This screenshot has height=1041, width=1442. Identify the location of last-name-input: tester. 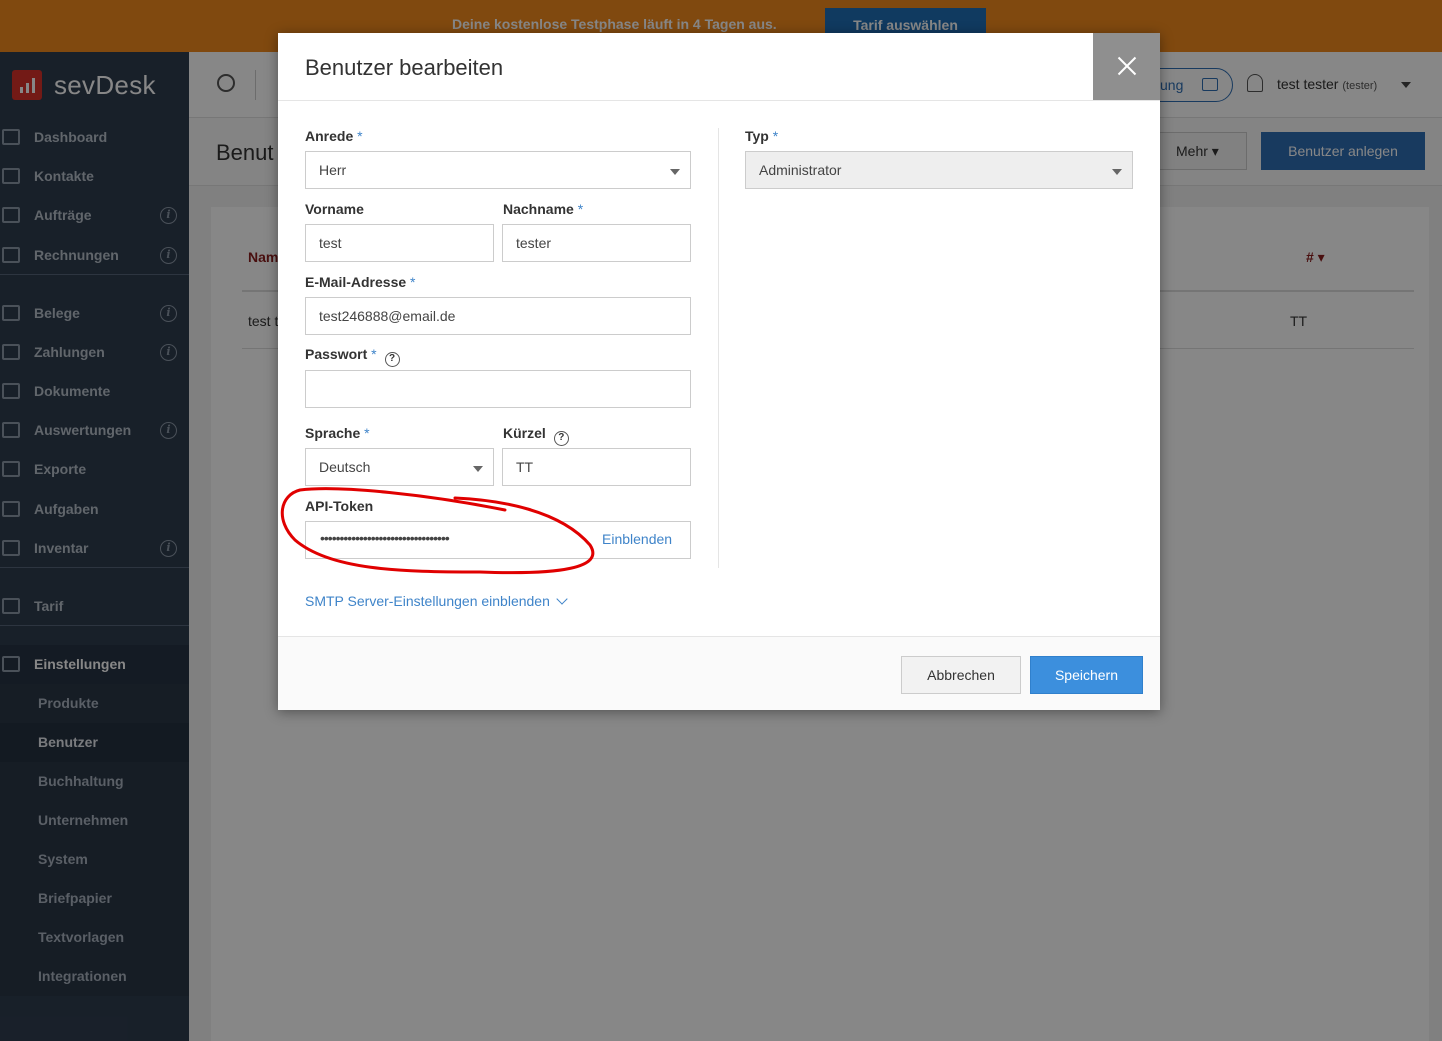
(596, 243).